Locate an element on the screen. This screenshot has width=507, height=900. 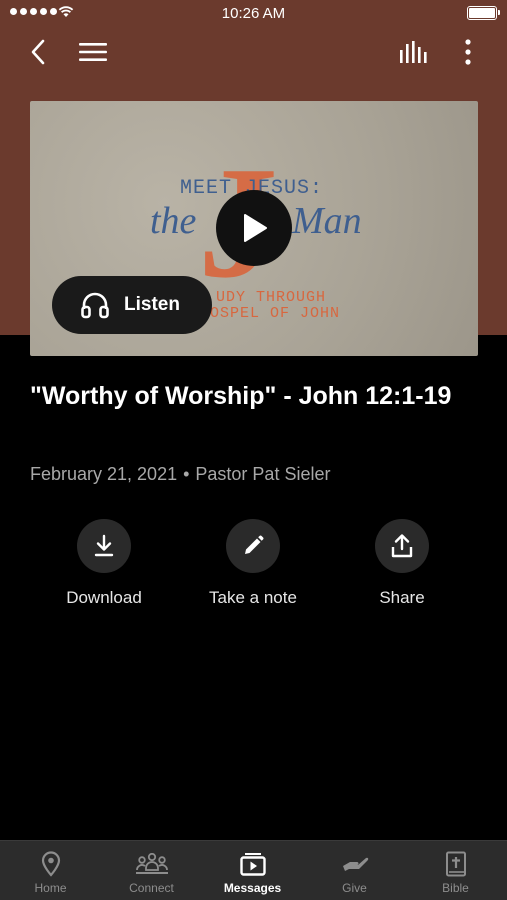
share-label: Share is located at coordinates (402, 597).